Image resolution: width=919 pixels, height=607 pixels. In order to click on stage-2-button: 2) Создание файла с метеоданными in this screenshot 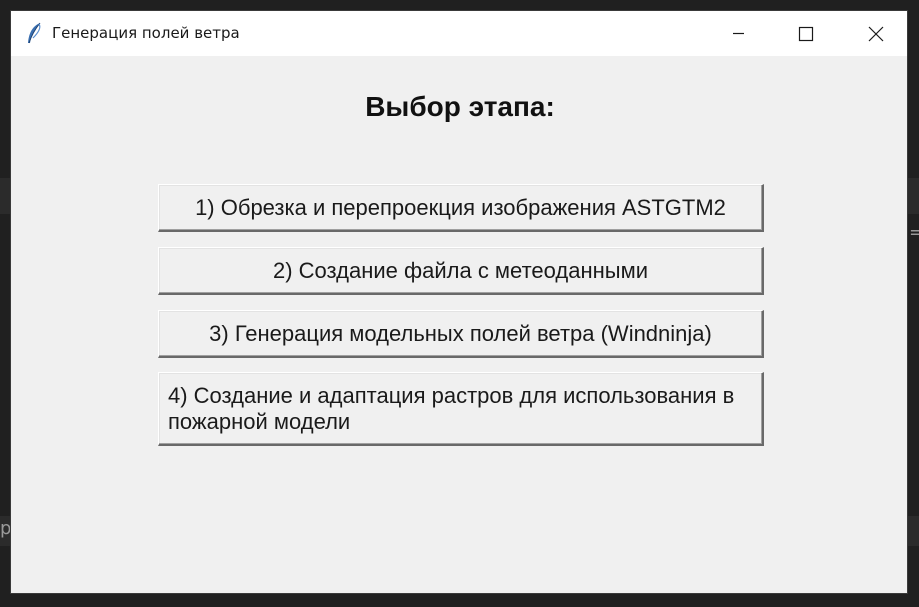, I will do `click(461, 271)`.